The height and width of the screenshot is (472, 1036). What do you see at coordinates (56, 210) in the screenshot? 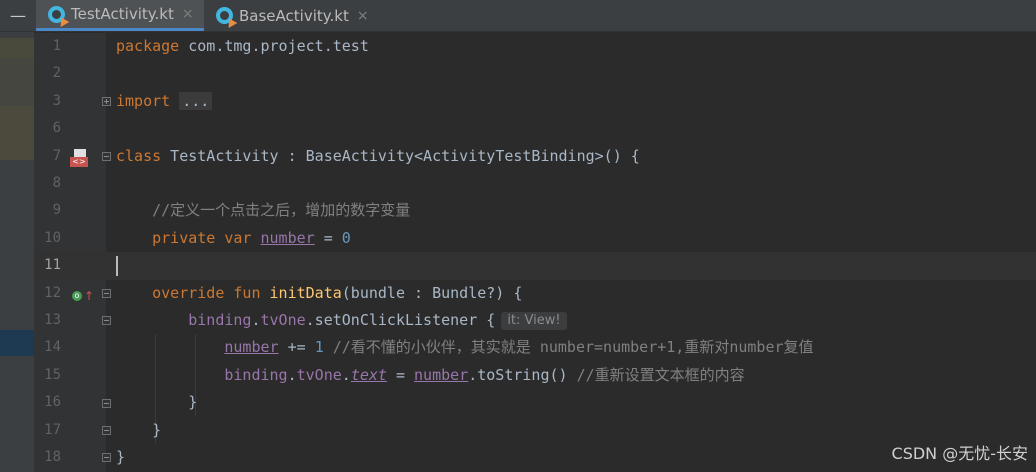
I see `line-number: 9` at bounding box center [56, 210].